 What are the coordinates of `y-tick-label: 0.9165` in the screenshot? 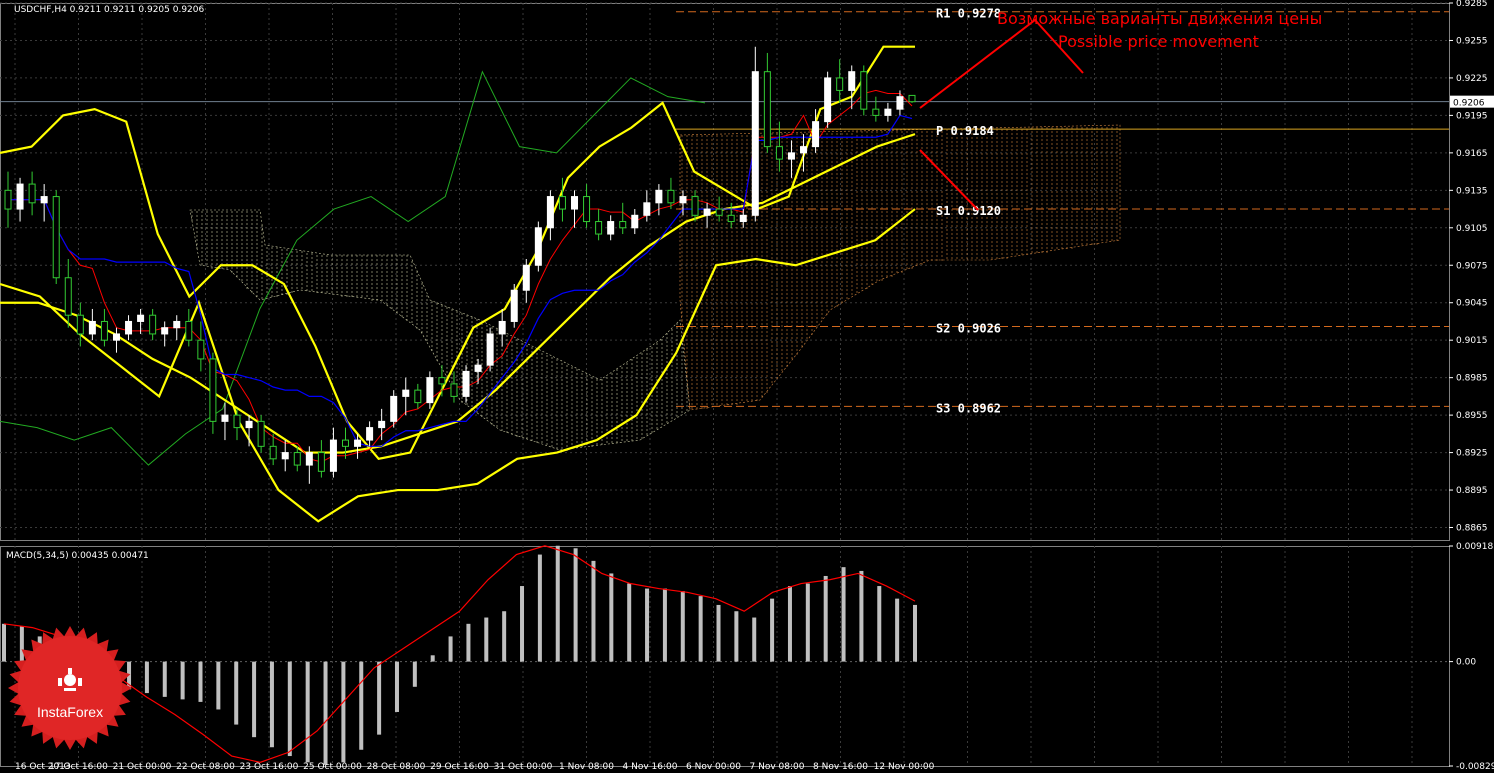 It's located at (1472, 154).